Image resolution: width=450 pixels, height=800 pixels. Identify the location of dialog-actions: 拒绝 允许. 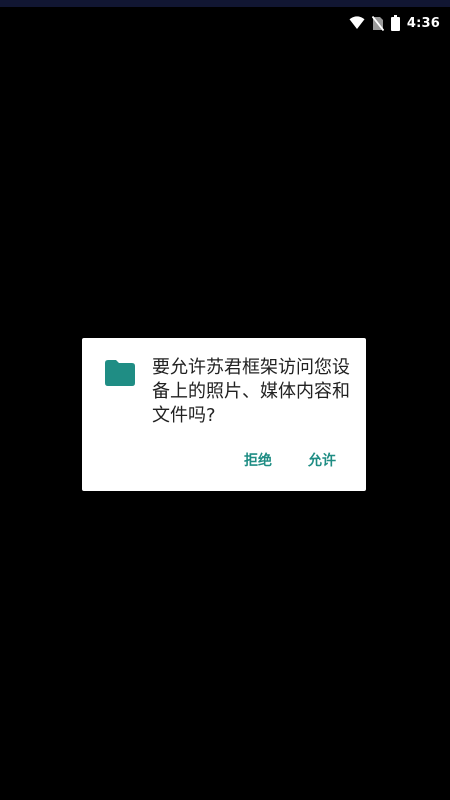
(290, 460).